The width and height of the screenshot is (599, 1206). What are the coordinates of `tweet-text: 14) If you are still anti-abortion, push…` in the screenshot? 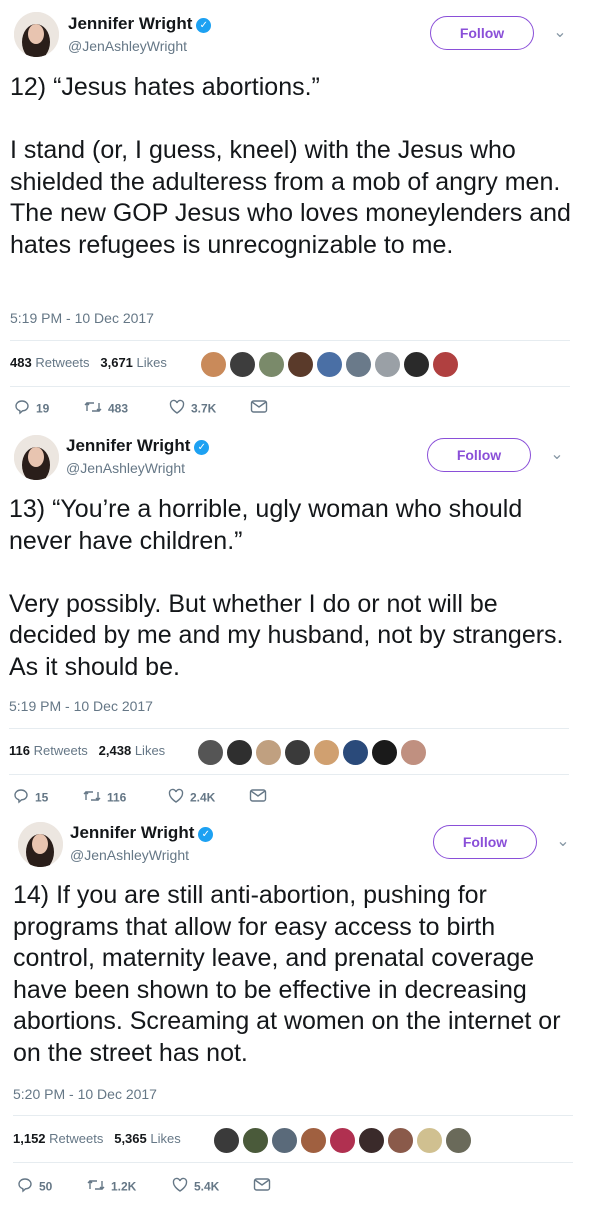 It's located at (287, 974).